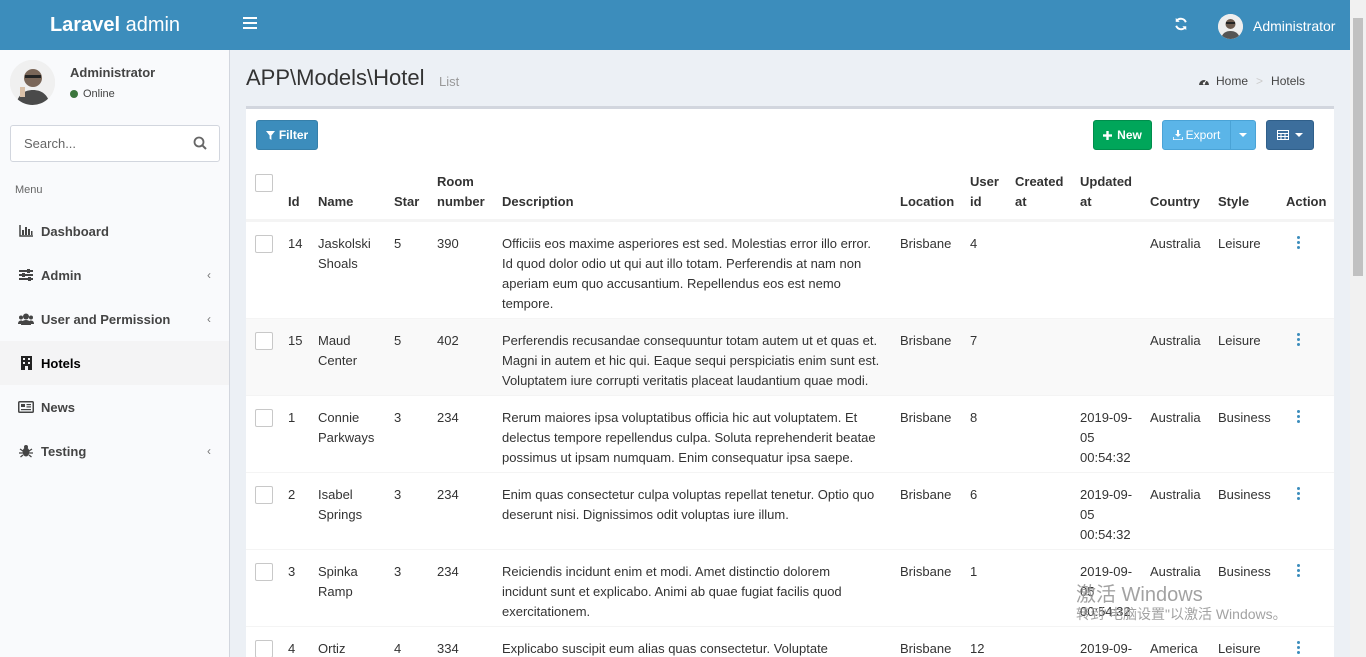 The image size is (1366, 657). I want to click on select-all-checkbox, so click(264, 183).